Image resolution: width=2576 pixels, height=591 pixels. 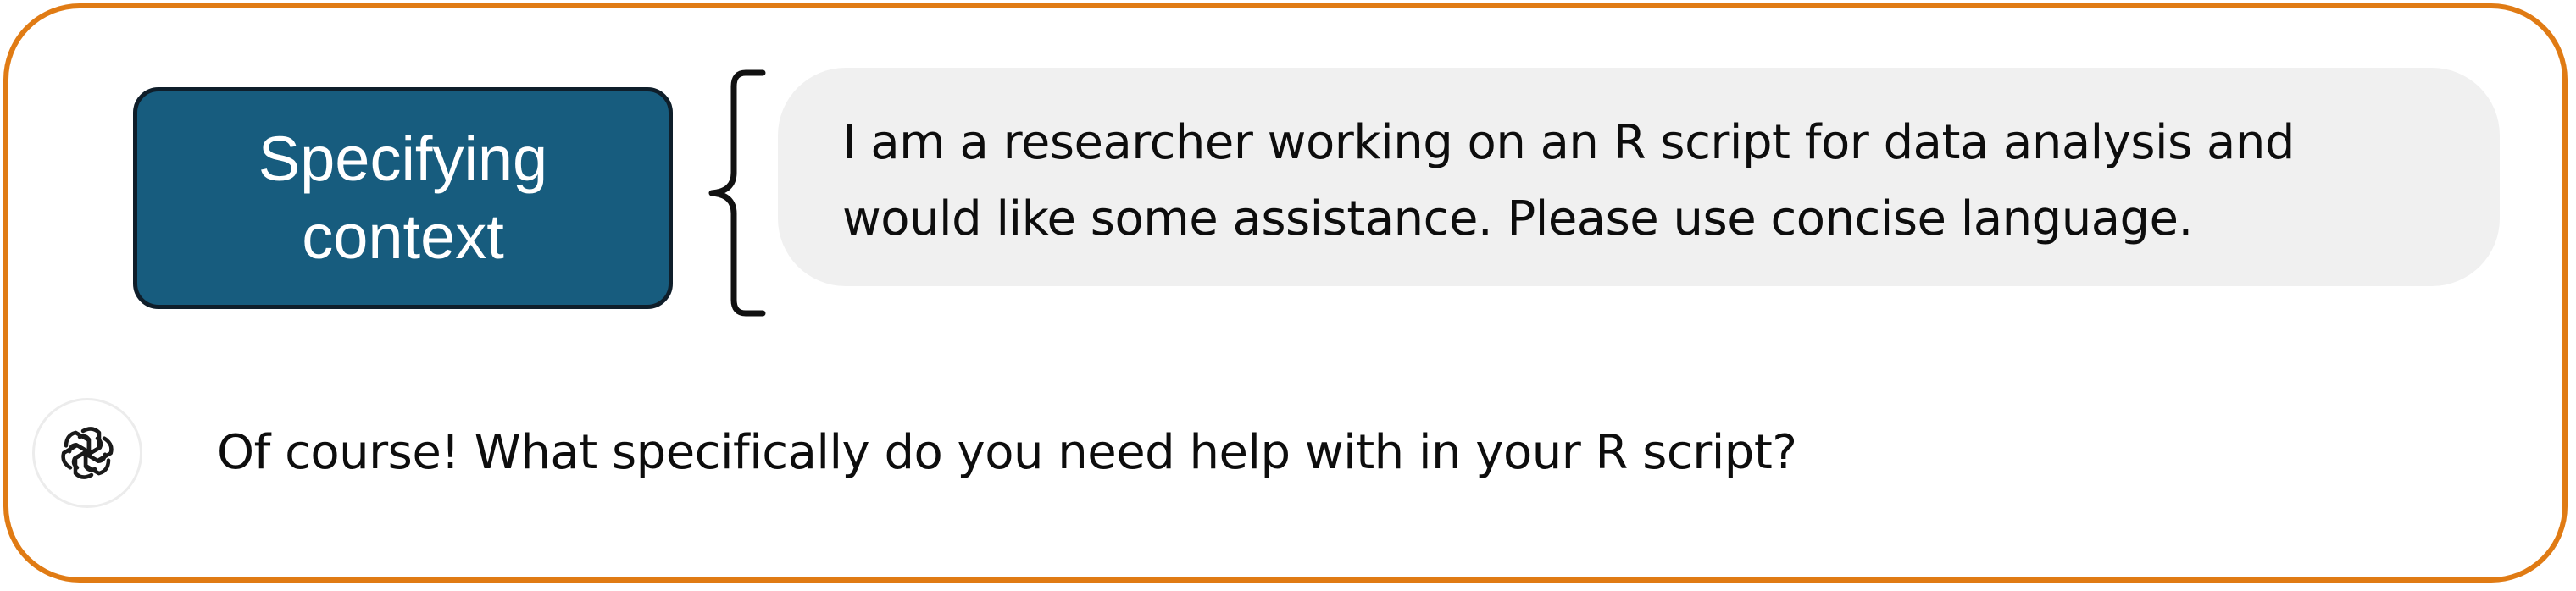 I want to click on specifying-context-label: Specifying context, so click(x=403, y=198).